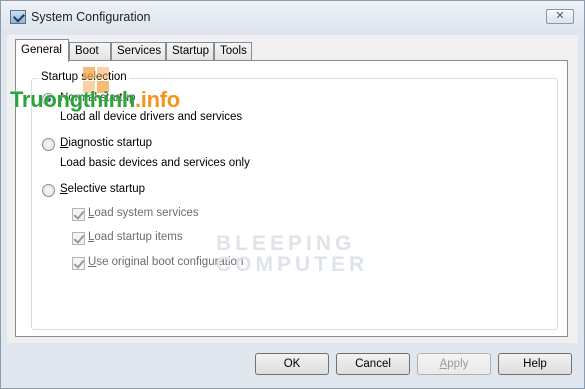 The width and height of the screenshot is (585, 389). I want to click on close-icon: ✕, so click(560, 16).